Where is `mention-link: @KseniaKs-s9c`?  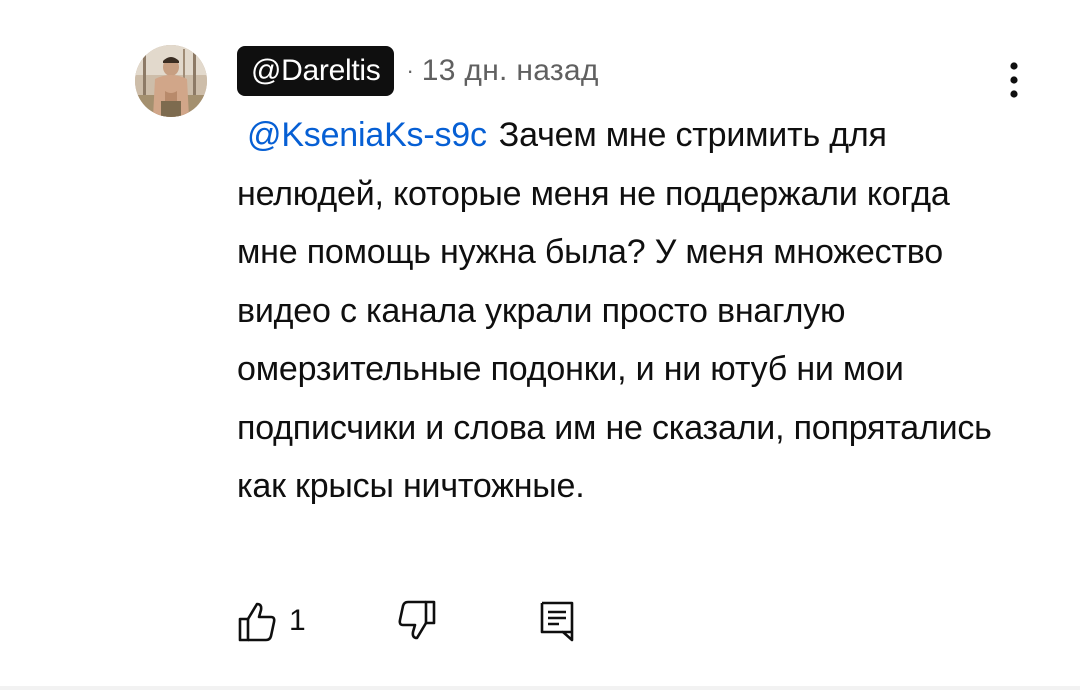
mention-link: @KseniaKs-s9c is located at coordinates (367, 135).